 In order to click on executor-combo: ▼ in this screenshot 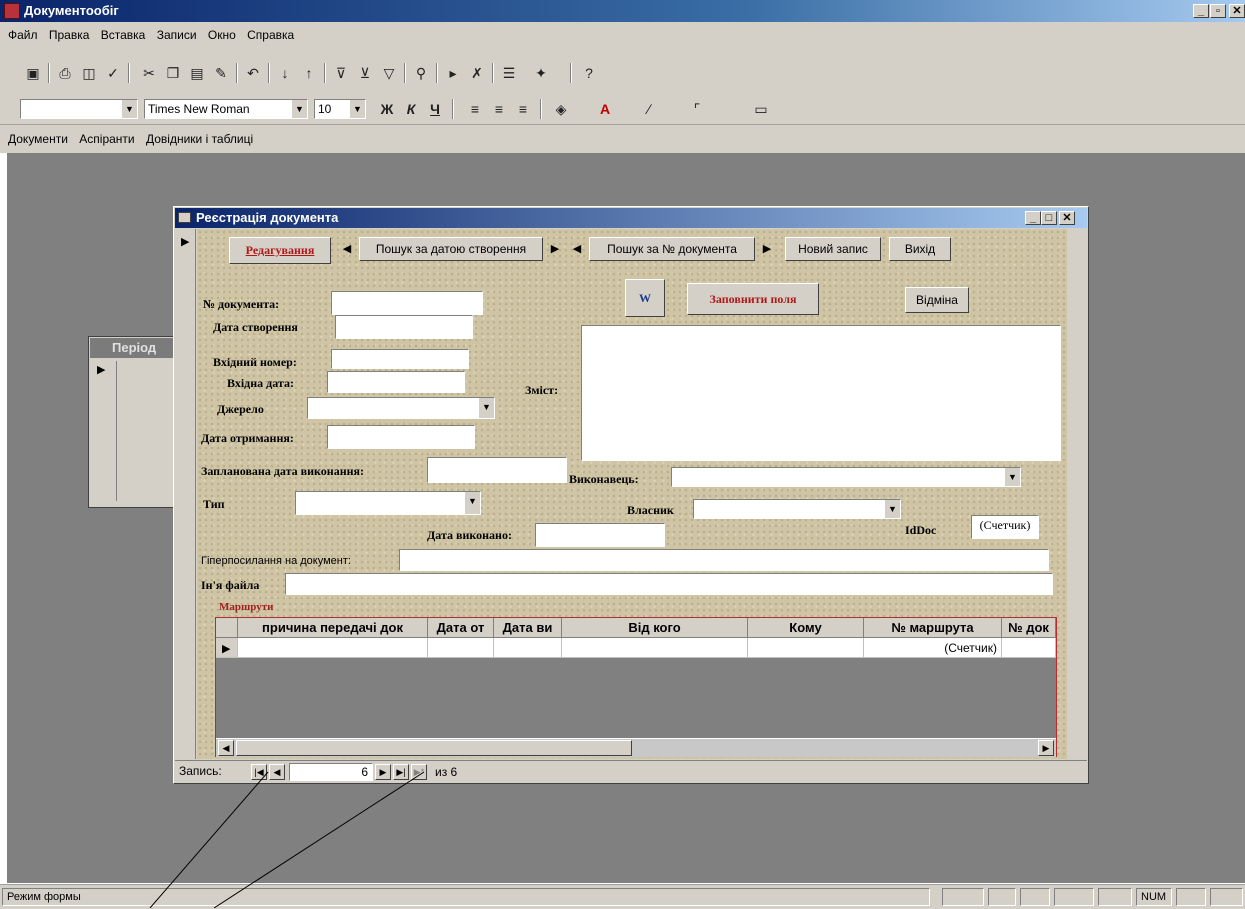, I will do `click(846, 477)`.